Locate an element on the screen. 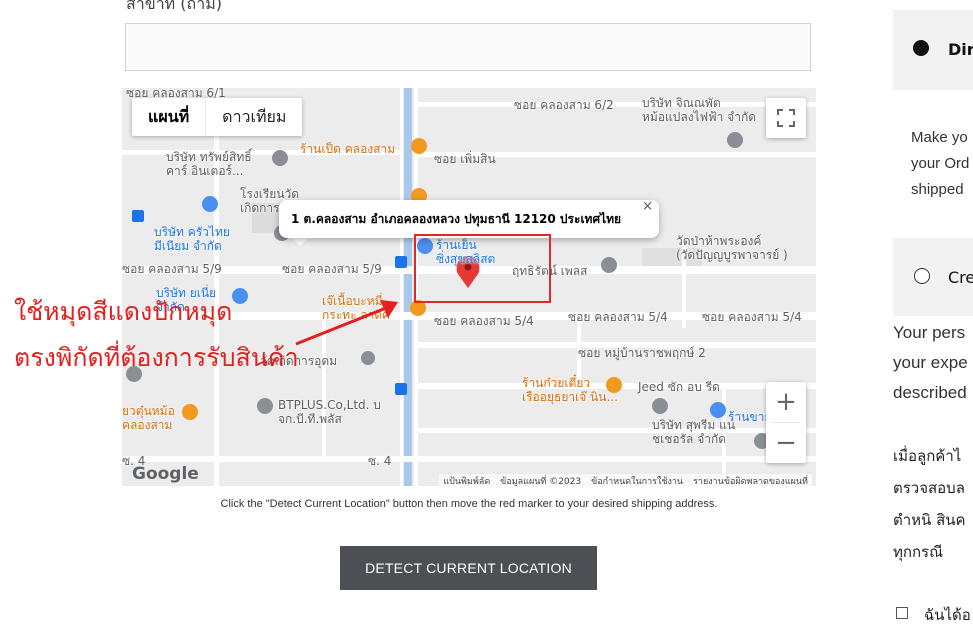 The height and width of the screenshot is (635, 973). popup-close-button: × is located at coordinates (647, 207).